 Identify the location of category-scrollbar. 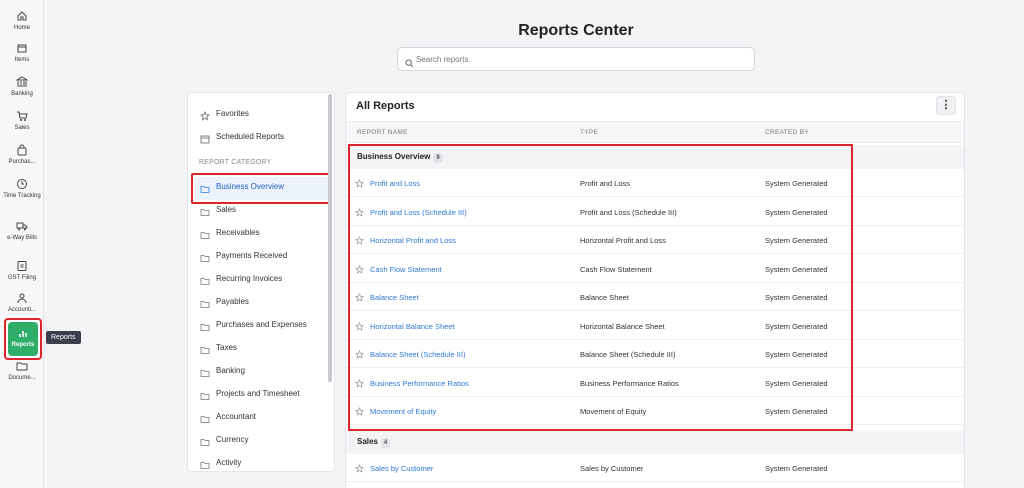
(330, 238).